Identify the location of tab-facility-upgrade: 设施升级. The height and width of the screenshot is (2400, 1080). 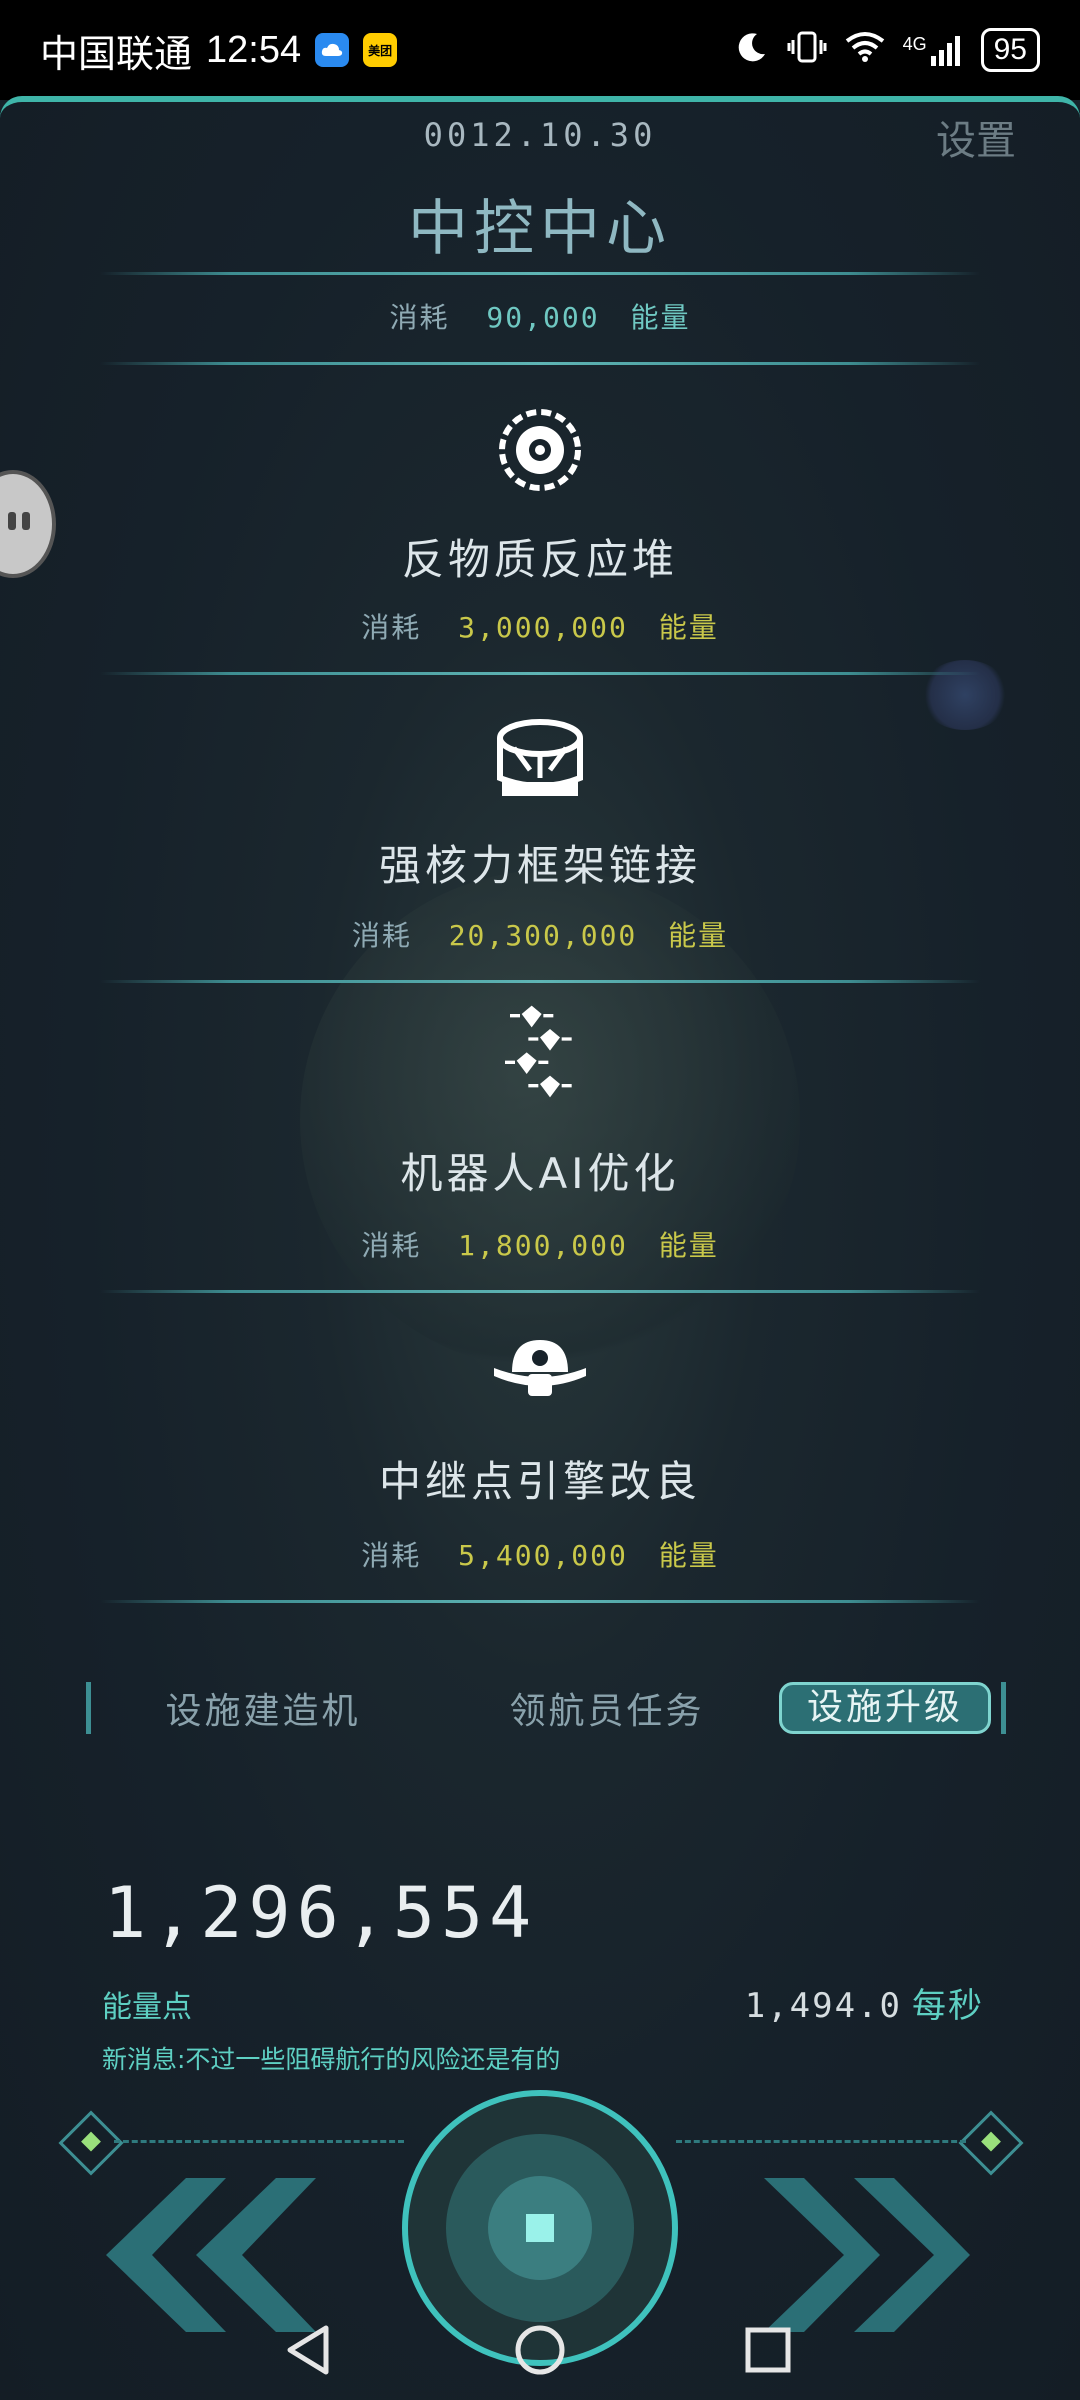
(885, 1708).